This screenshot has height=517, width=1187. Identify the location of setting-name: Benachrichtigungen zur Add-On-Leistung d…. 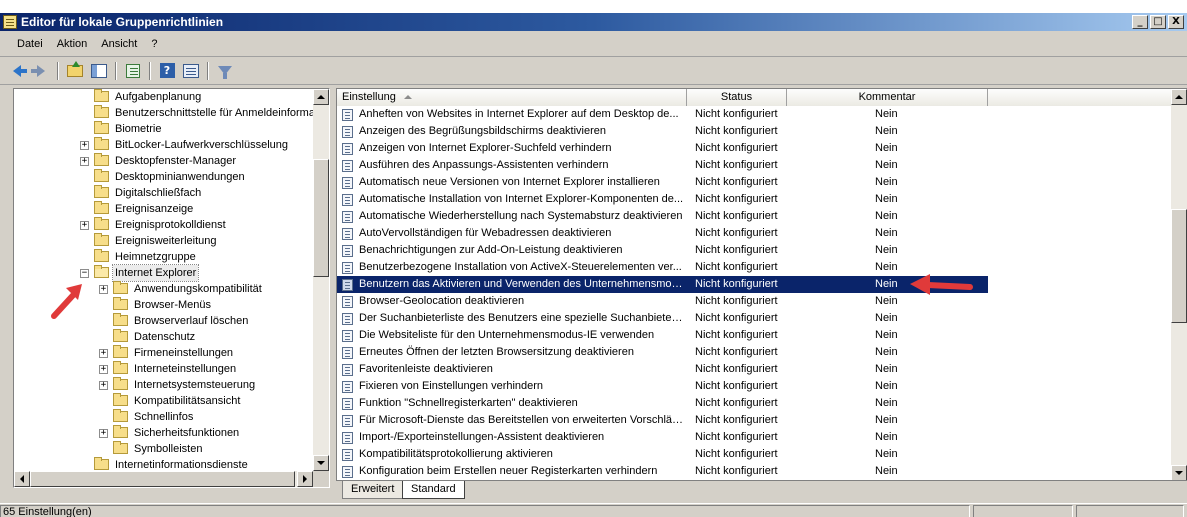
(491, 250).